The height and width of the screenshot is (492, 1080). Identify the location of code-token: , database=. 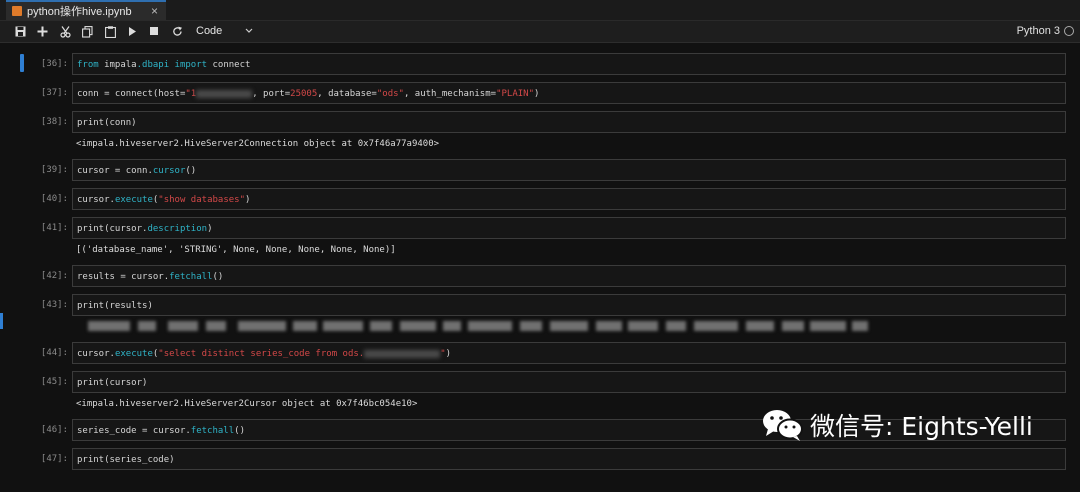
(347, 94).